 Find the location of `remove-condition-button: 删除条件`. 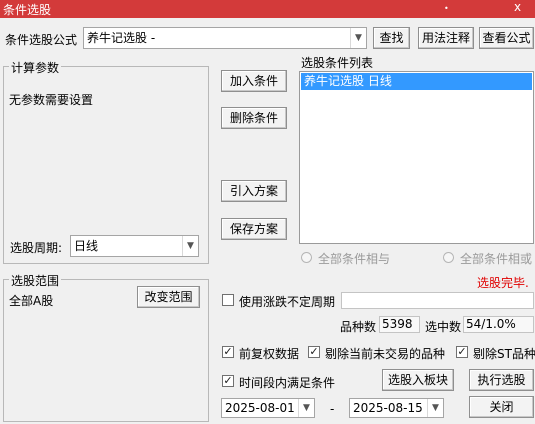

remove-condition-button: 删除条件 is located at coordinates (254, 118).